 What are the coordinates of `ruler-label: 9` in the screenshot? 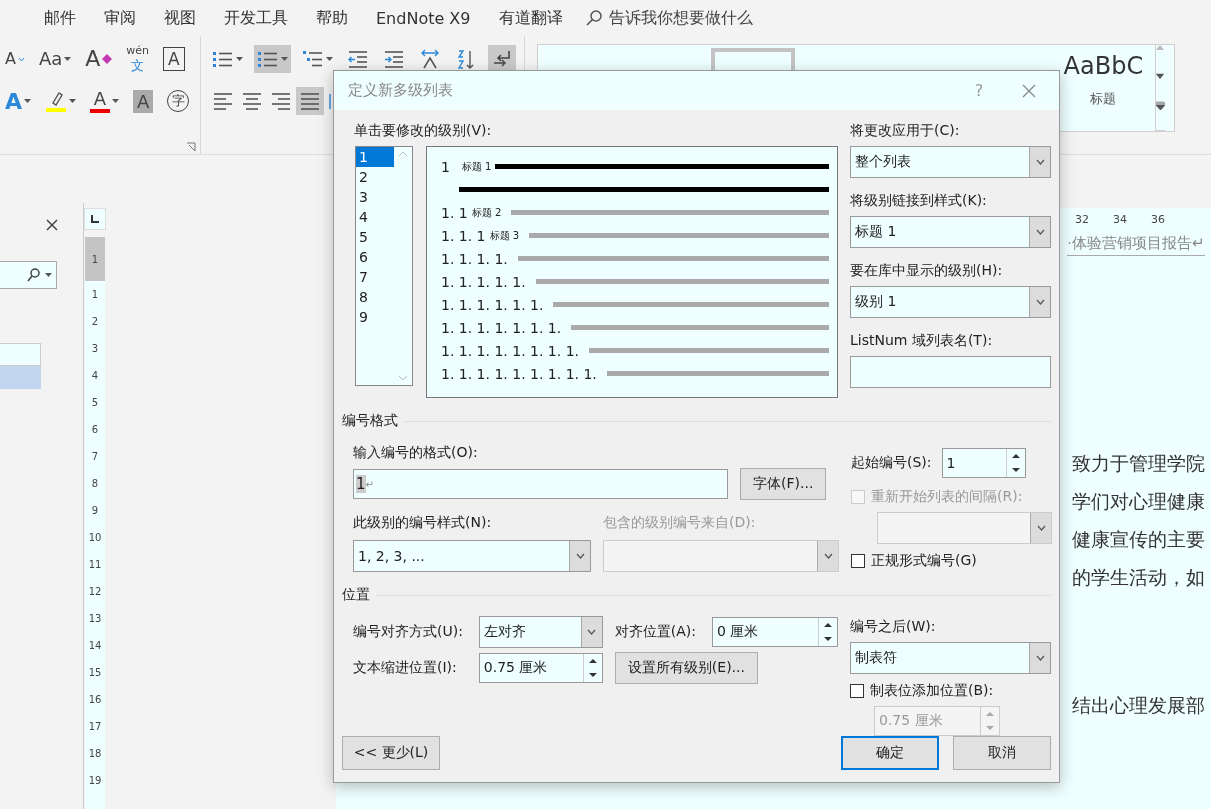 It's located at (95, 511).